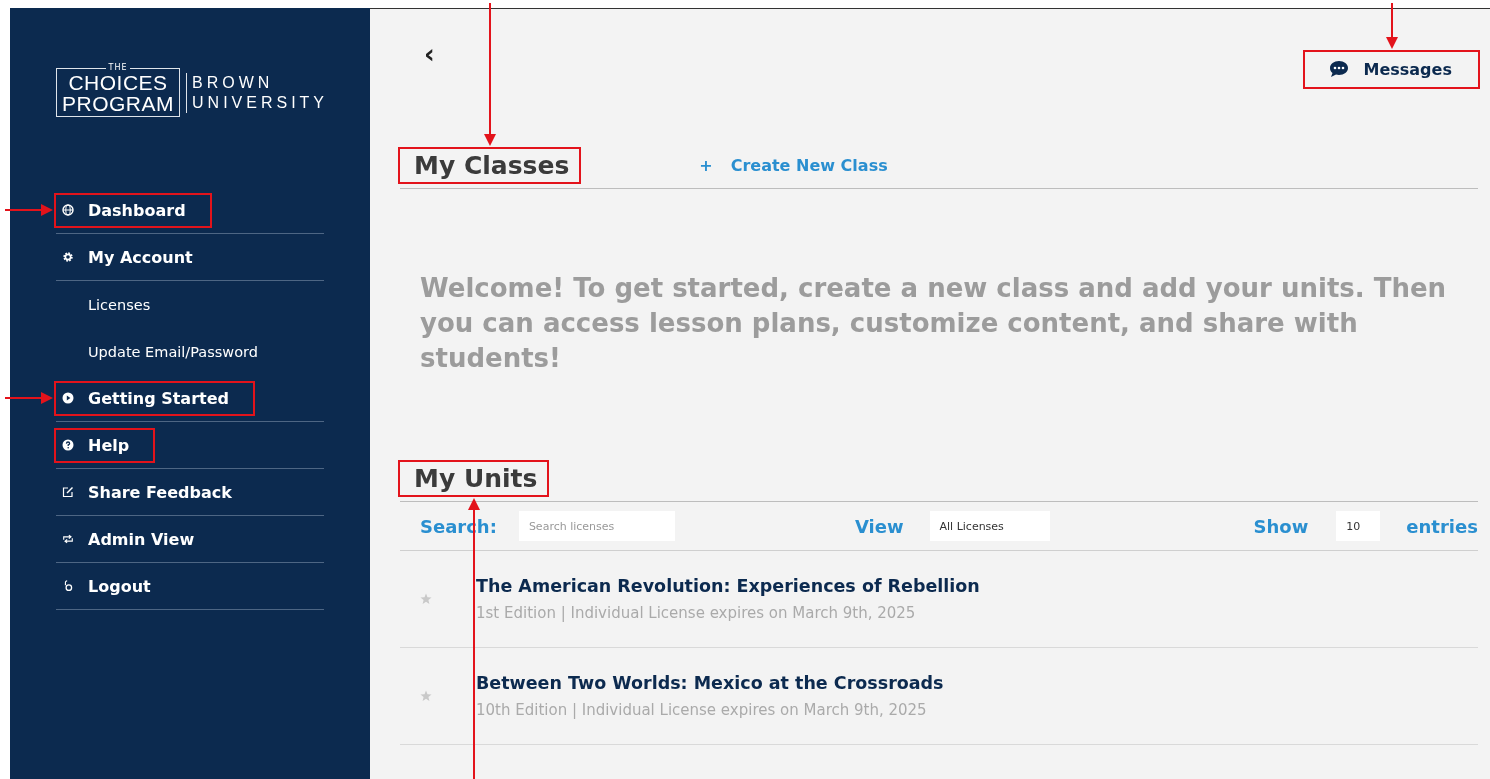 Image resolution: width=1490 pixels, height=779 pixels. What do you see at coordinates (118, 82) in the screenshot?
I see `logo-text: CHOICES` at bounding box center [118, 82].